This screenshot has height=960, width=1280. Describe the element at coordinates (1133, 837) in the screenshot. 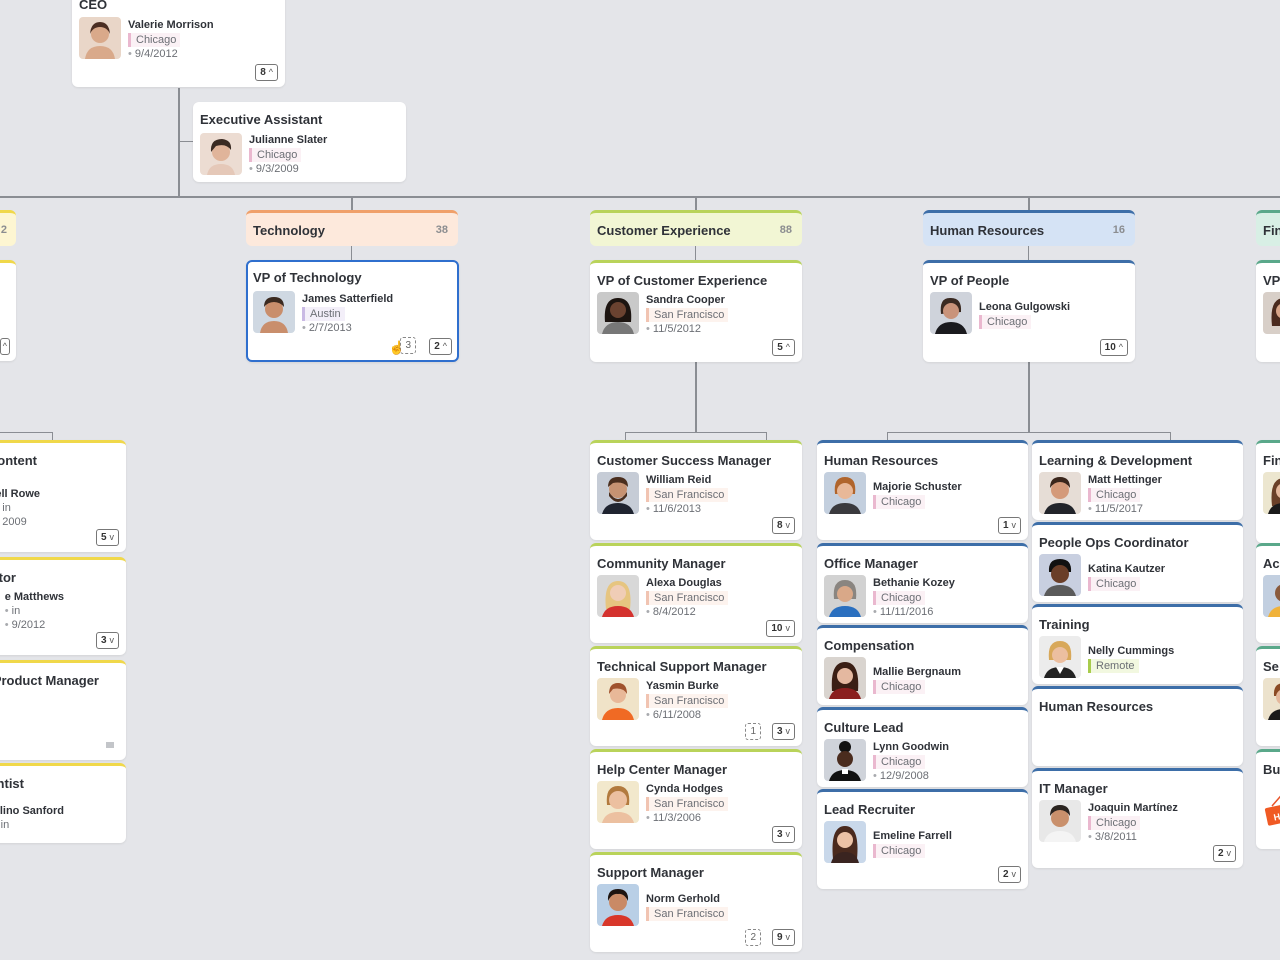

I see `start-date: 3/8/2011` at that location.